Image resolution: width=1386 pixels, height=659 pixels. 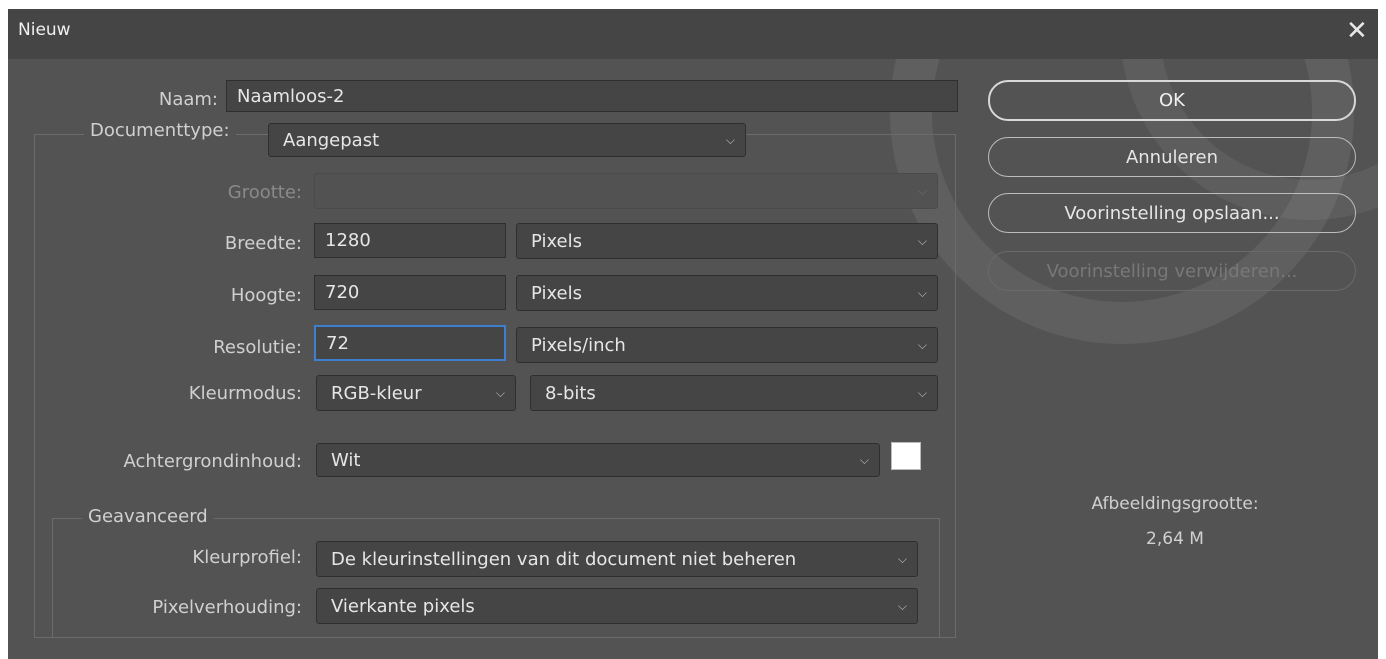 What do you see at coordinates (1172, 157) in the screenshot?
I see `cancel-button: Annuleren` at bounding box center [1172, 157].